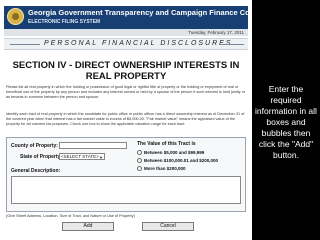  Describe the element at coordinates (168, 226) in the screenshot. I see `cancel-button: Cancel` at that location.